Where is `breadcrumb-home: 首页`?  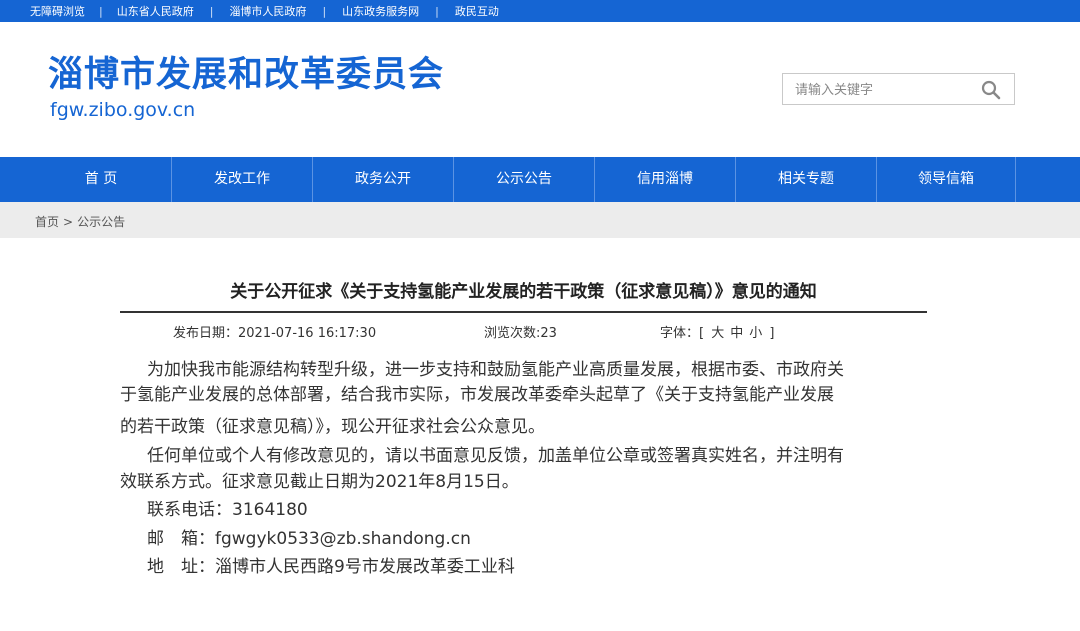 breadcrumb-home: 首页 is located at coordinates (47, 222).